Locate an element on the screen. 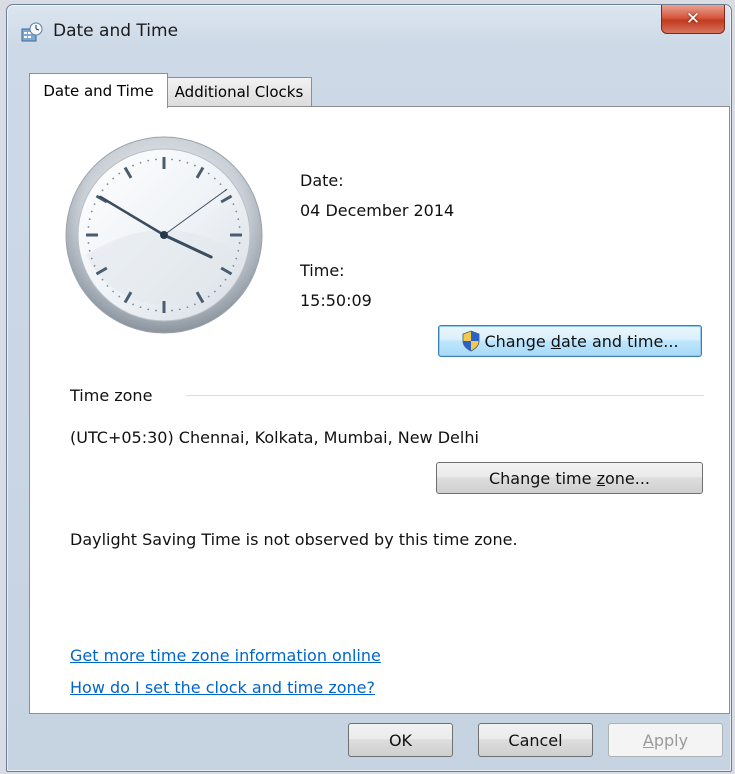 The height and width of the screenshot is (774, 735). close-icon: ✕ is located at coordinates (693, 19).